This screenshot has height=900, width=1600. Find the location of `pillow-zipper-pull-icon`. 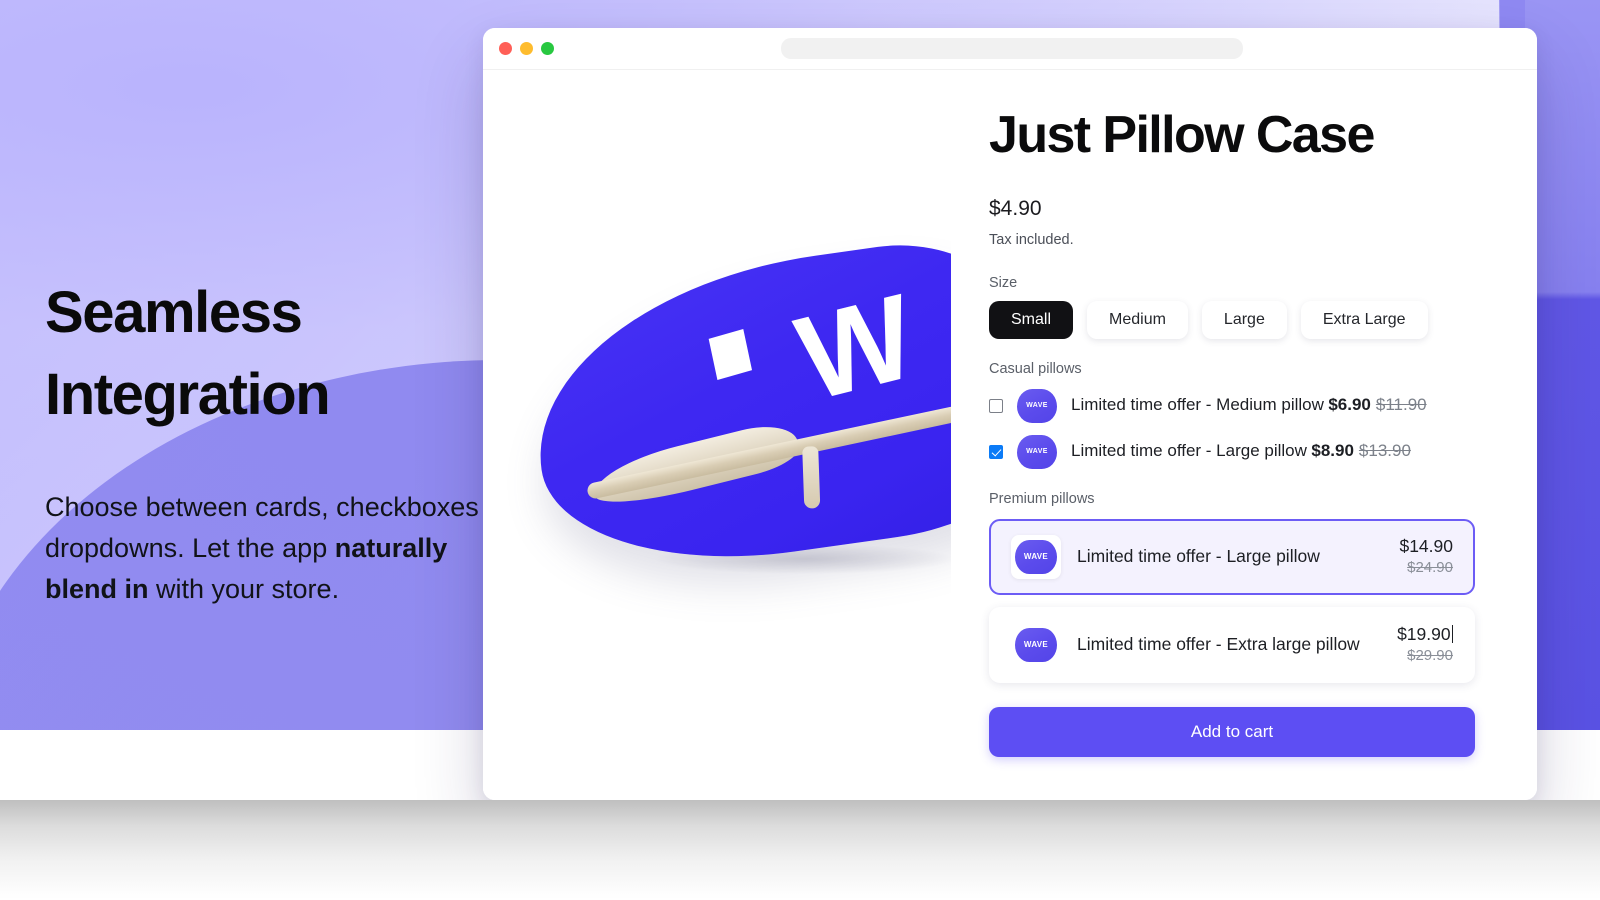

pillow-zipper-pull-icon is located at coordinates (811, 477).